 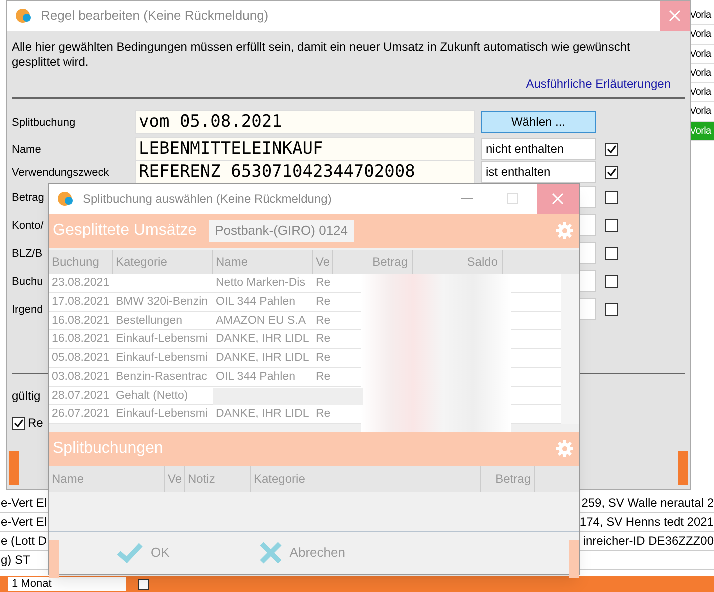 What do you see at coordinates (155, 16) in the screenshot?
I see `window-title: Regel bearbeiten (Keine Rückmeldung)` at bounding box center [155, 16].